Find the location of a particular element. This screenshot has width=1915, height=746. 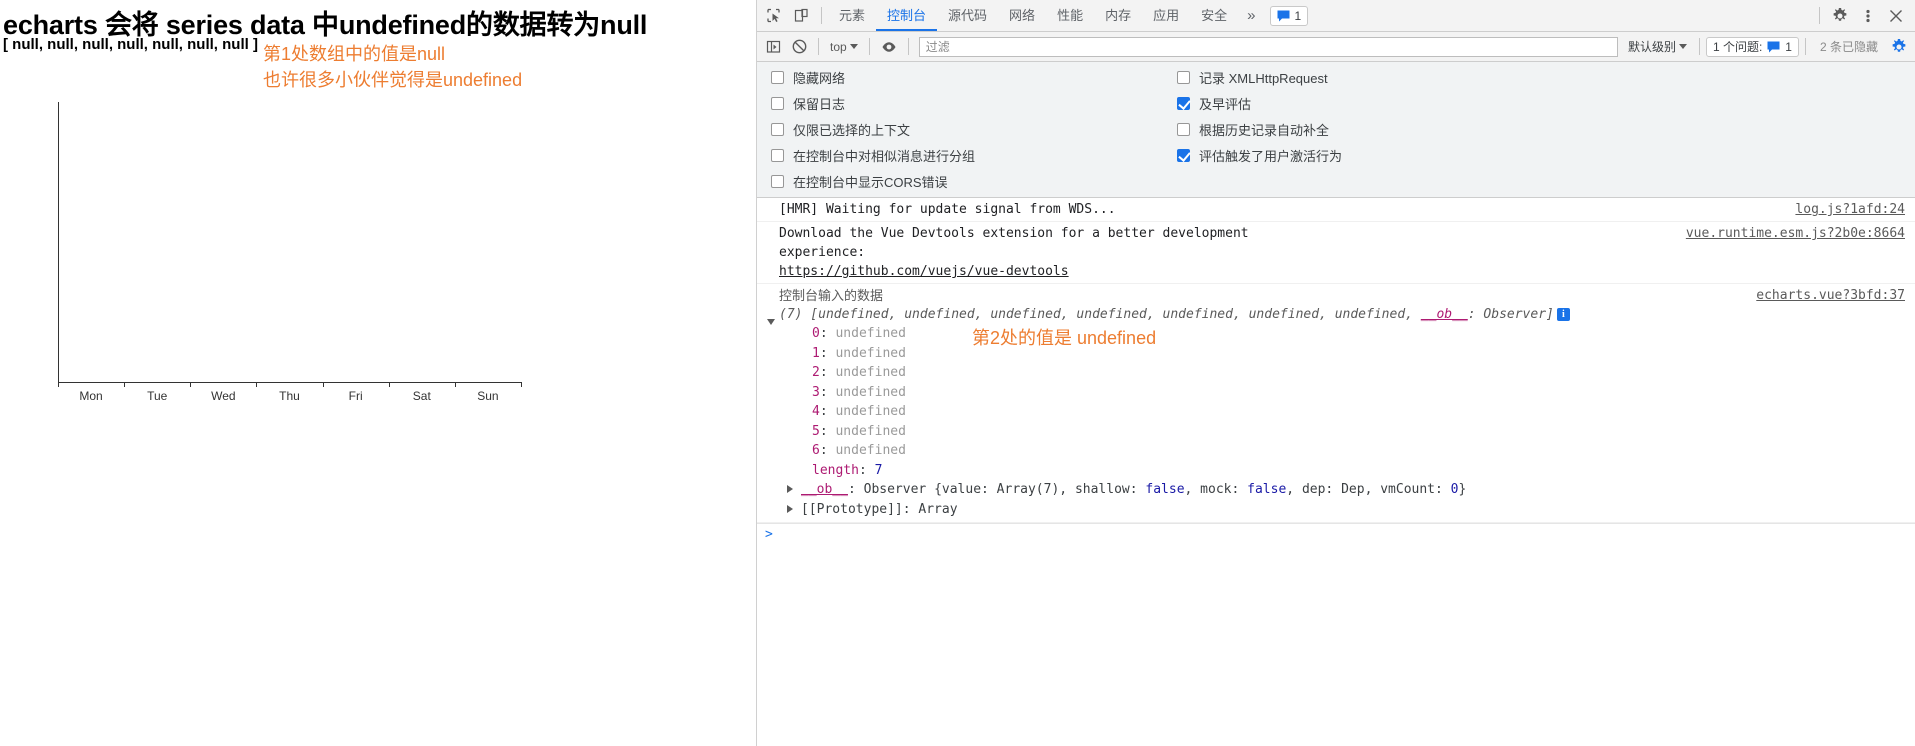

tab-network: 网络 is located at coordinates (1022, 15).